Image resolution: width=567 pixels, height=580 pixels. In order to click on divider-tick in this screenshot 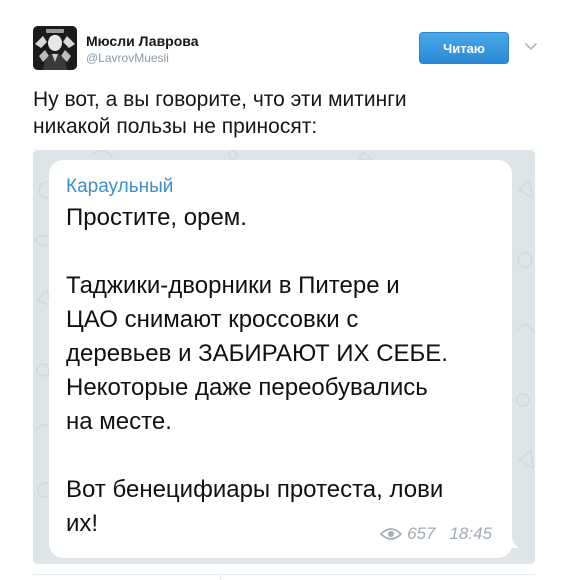, I will do `click(220, 577)`.